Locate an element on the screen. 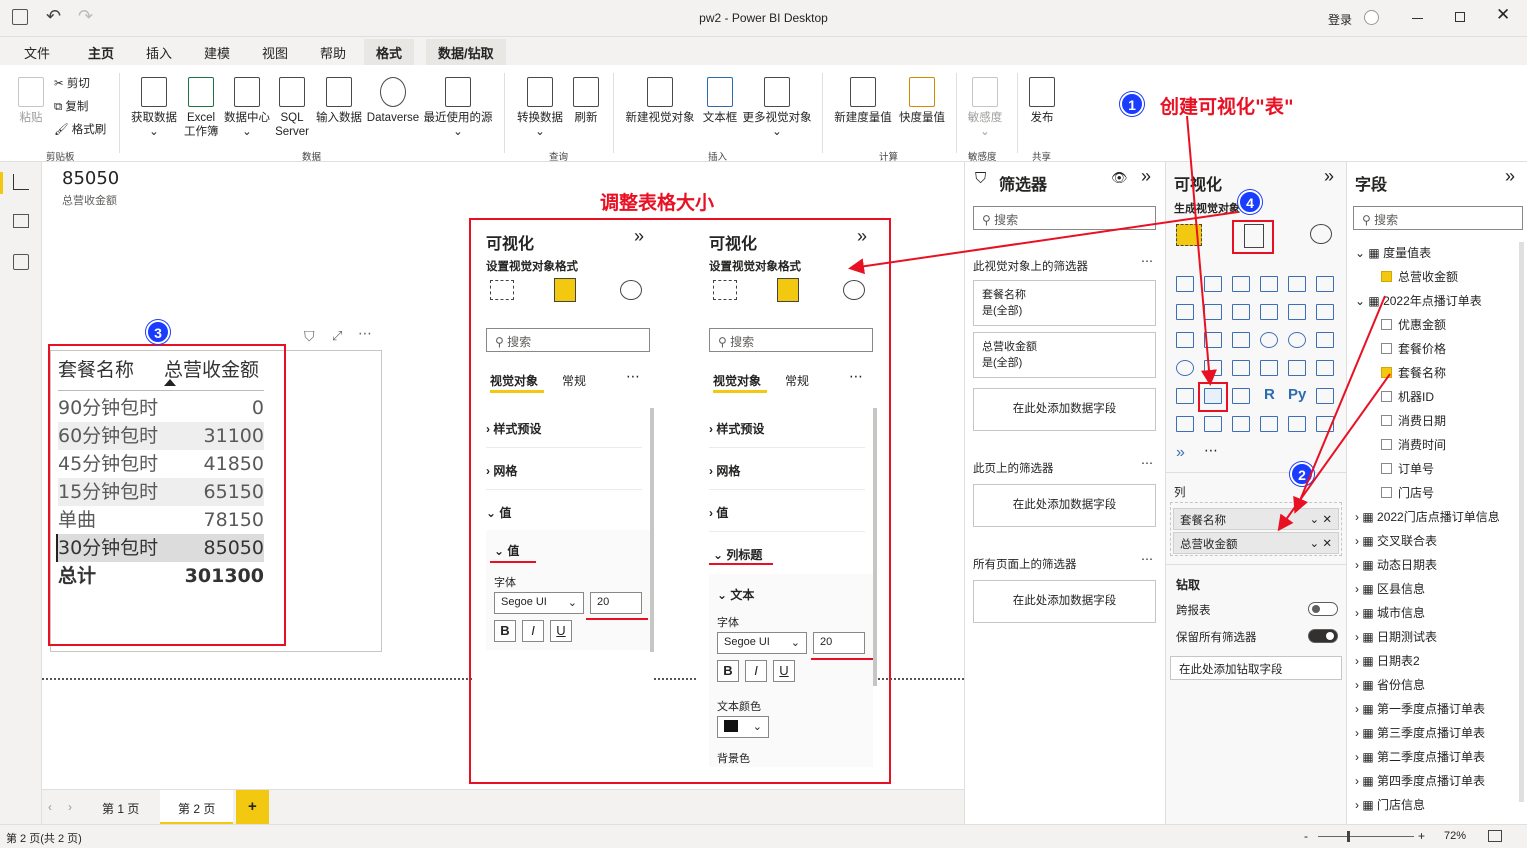 This screenshot has height=848, width=1527. arrow-step1 is located at coordinates (1201, 250).